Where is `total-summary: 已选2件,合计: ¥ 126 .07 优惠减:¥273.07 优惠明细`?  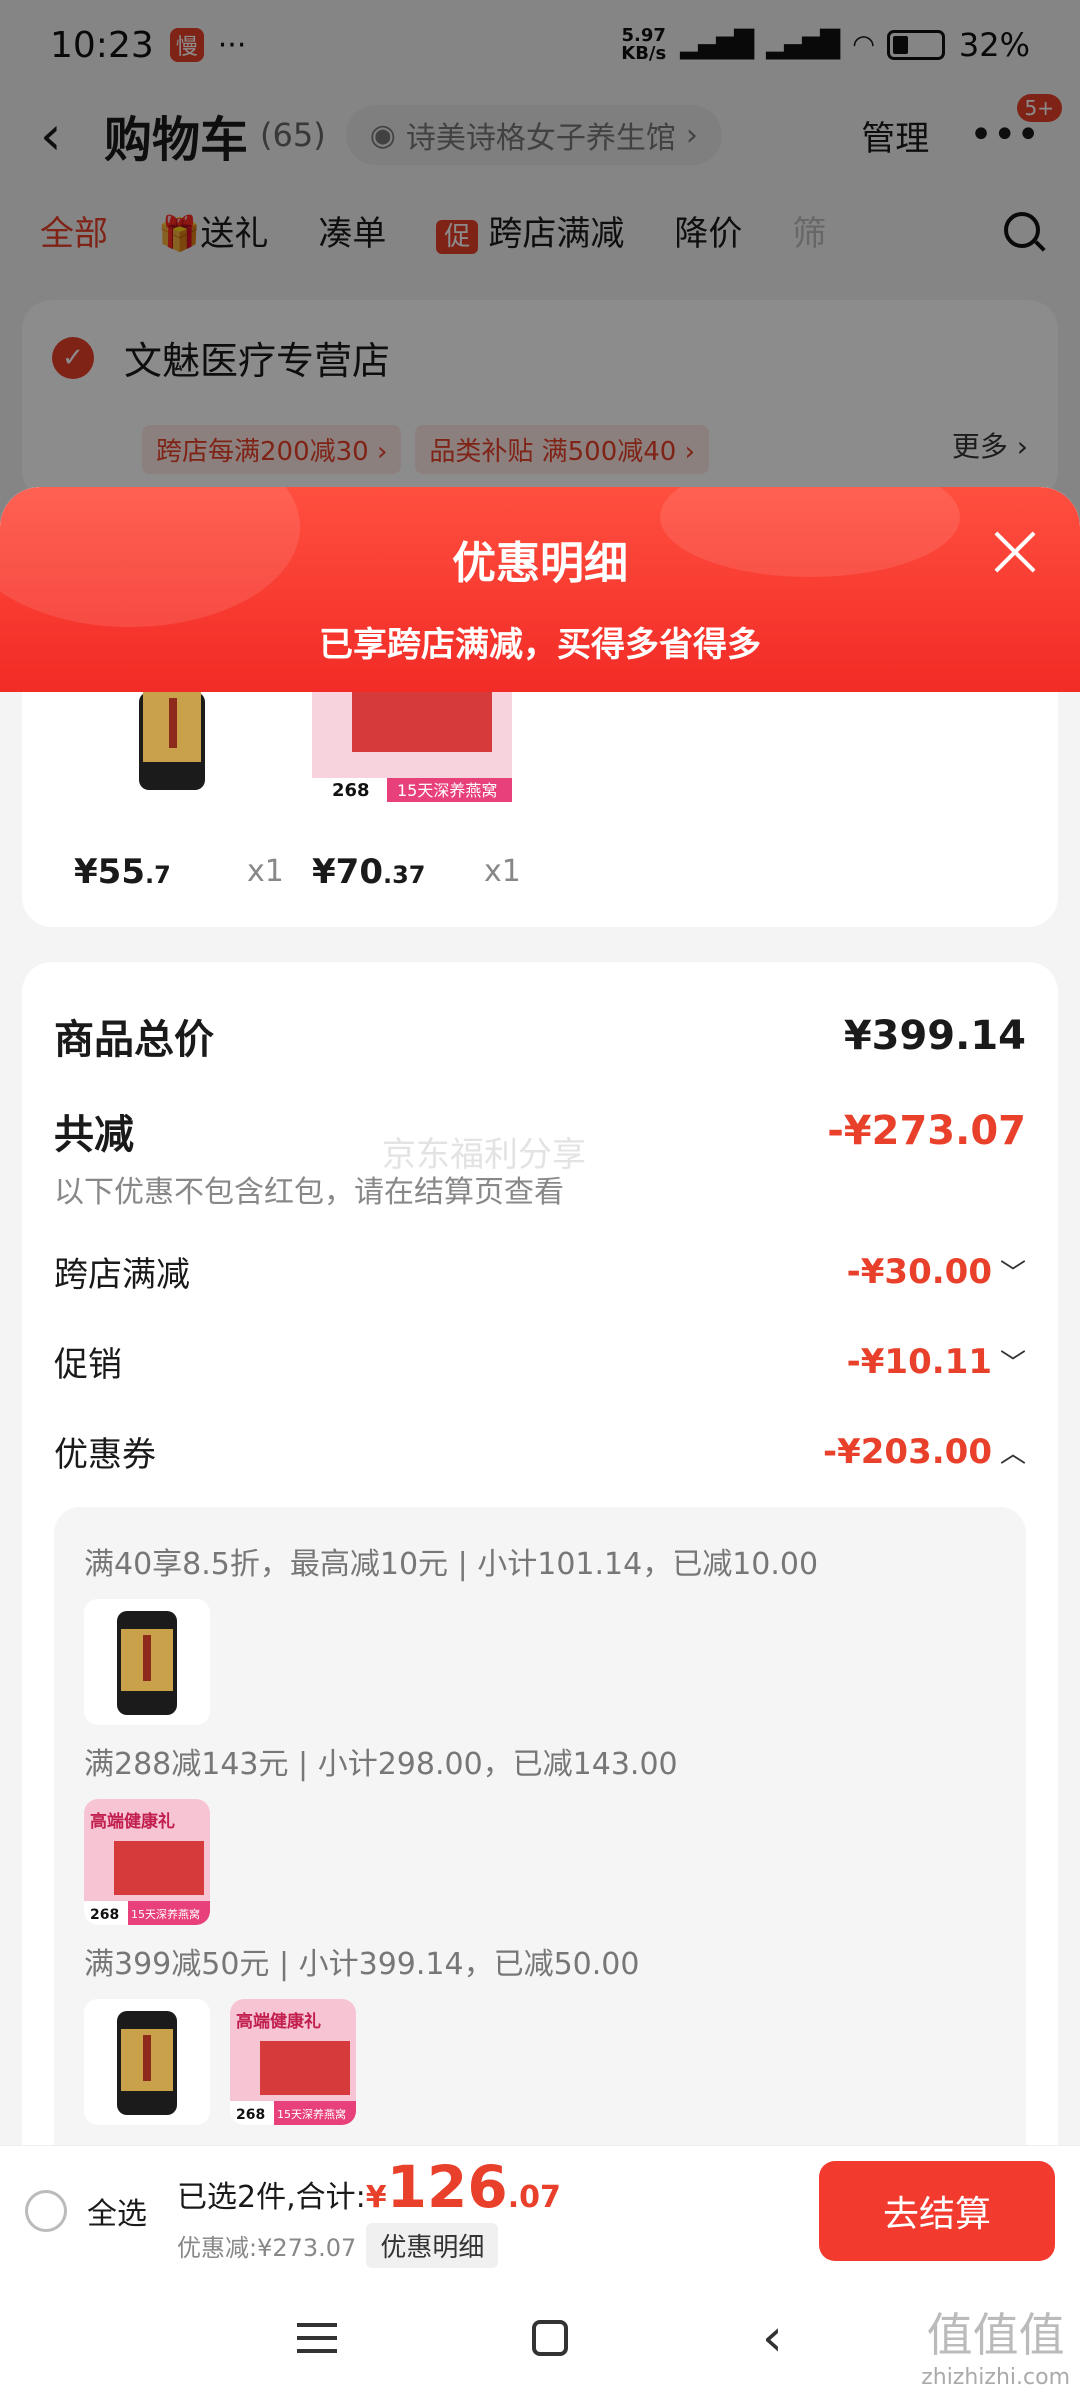 total-summary: 已选2件,合计: ¥ 126 .07 优惠减:¥273.07 优惠明细 is located at coordinates (369, 2210).